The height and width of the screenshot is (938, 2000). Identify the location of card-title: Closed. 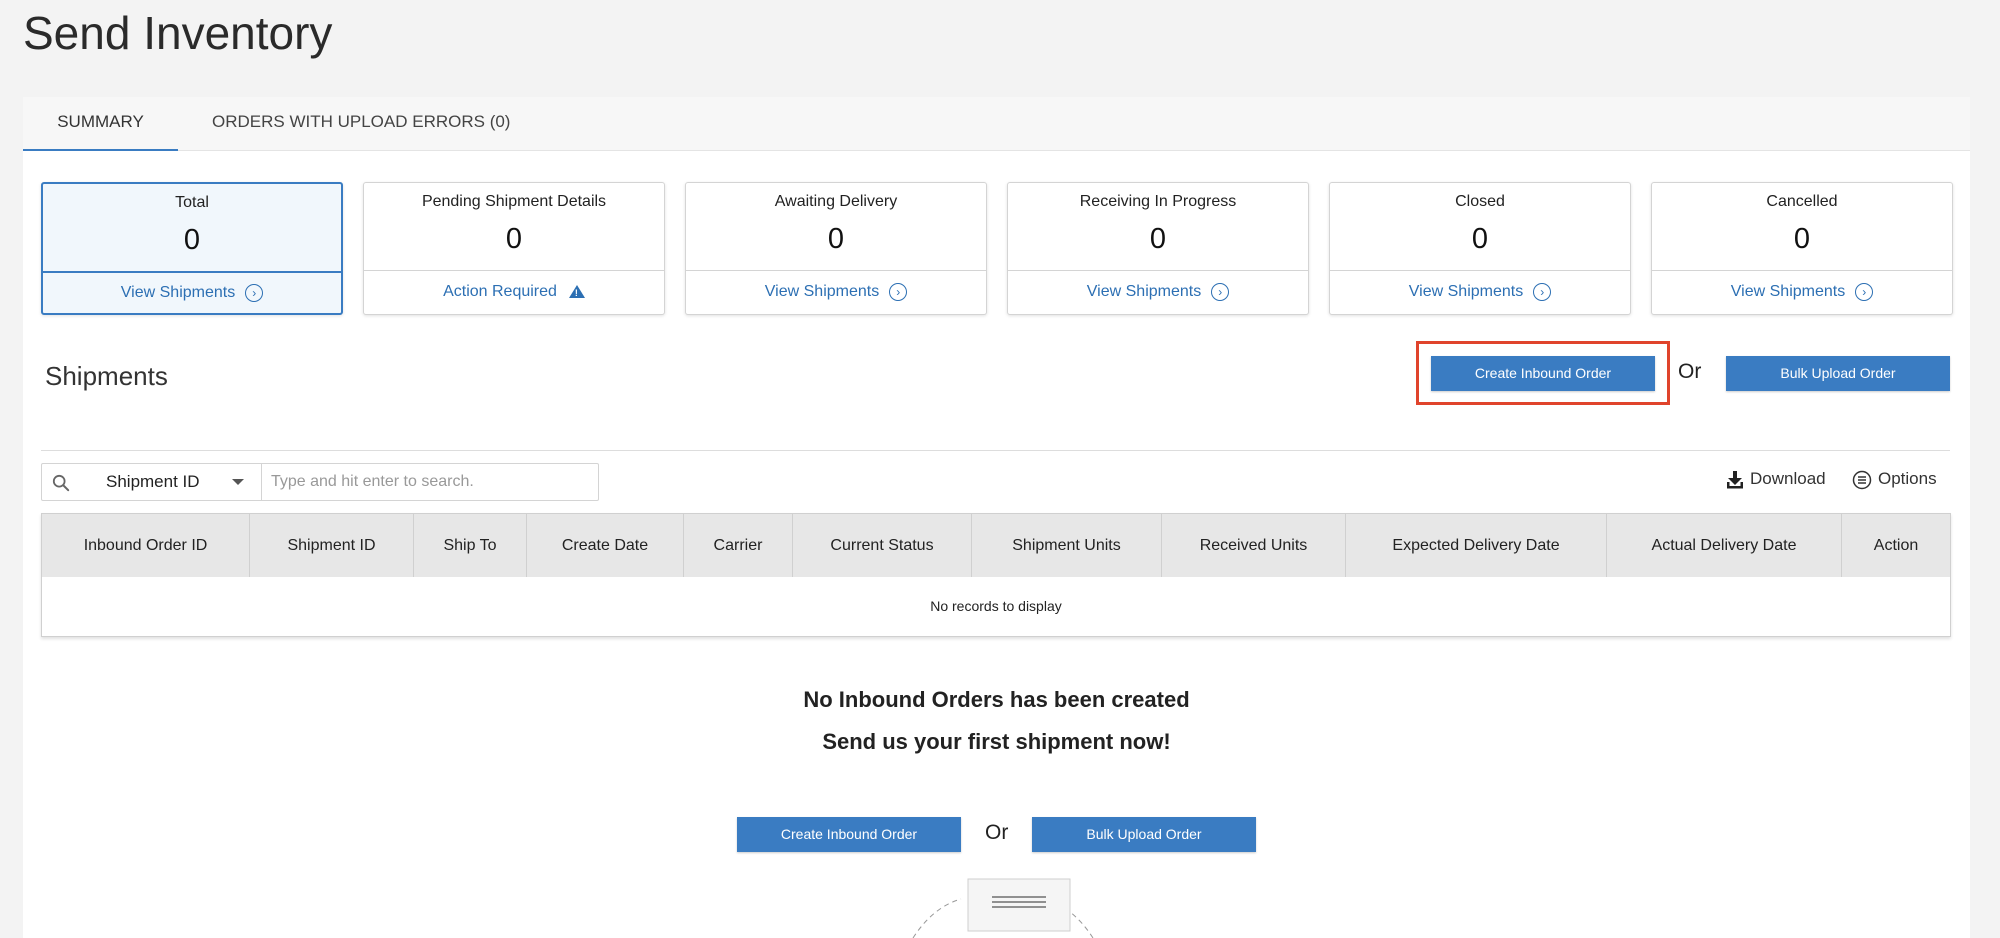
(1480, 201).